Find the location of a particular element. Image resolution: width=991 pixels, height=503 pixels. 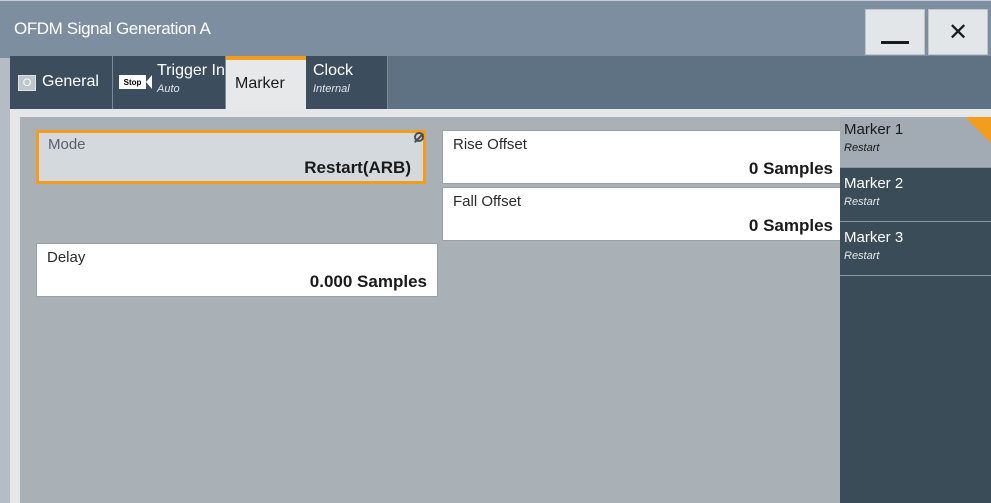

marker-2-item: Marker 2 Restart is located at coordinates (915, 196).